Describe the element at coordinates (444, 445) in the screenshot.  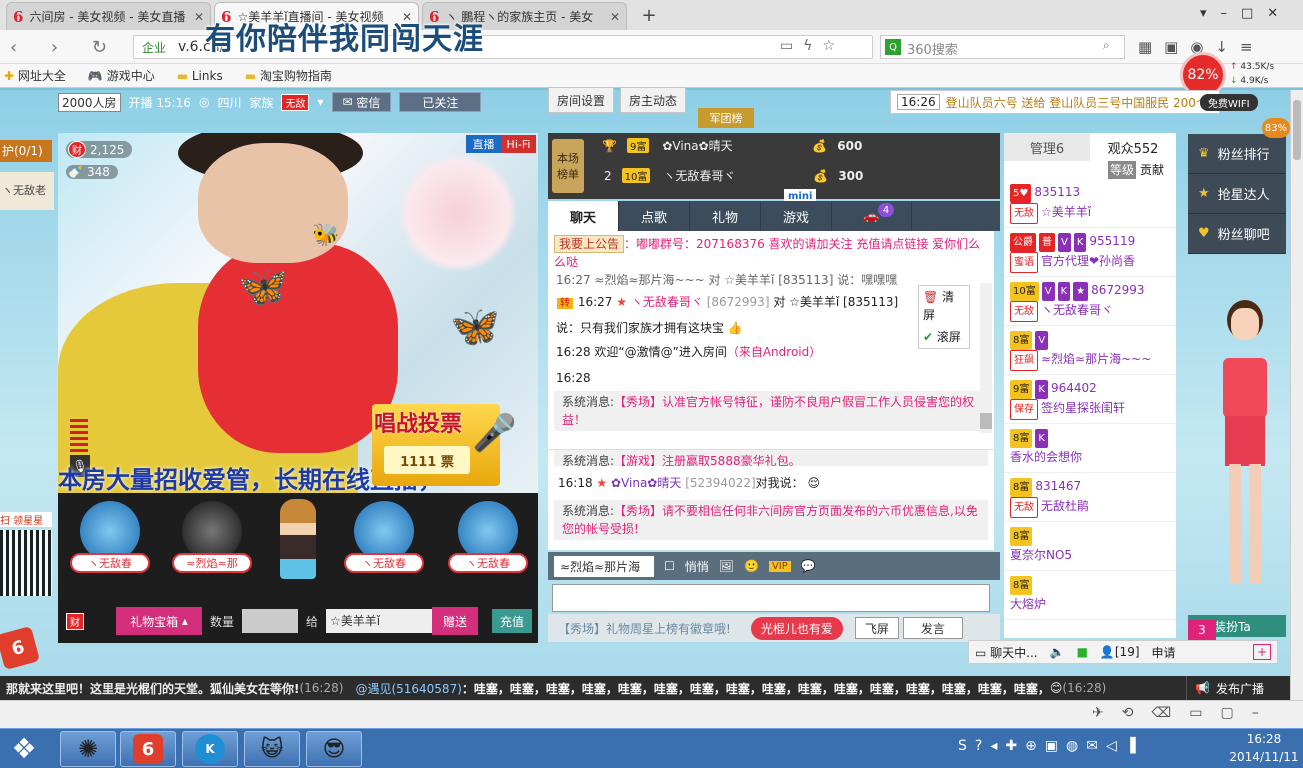
I see `vote-panel: 唱战投票 1111 票 🎤` at that location.